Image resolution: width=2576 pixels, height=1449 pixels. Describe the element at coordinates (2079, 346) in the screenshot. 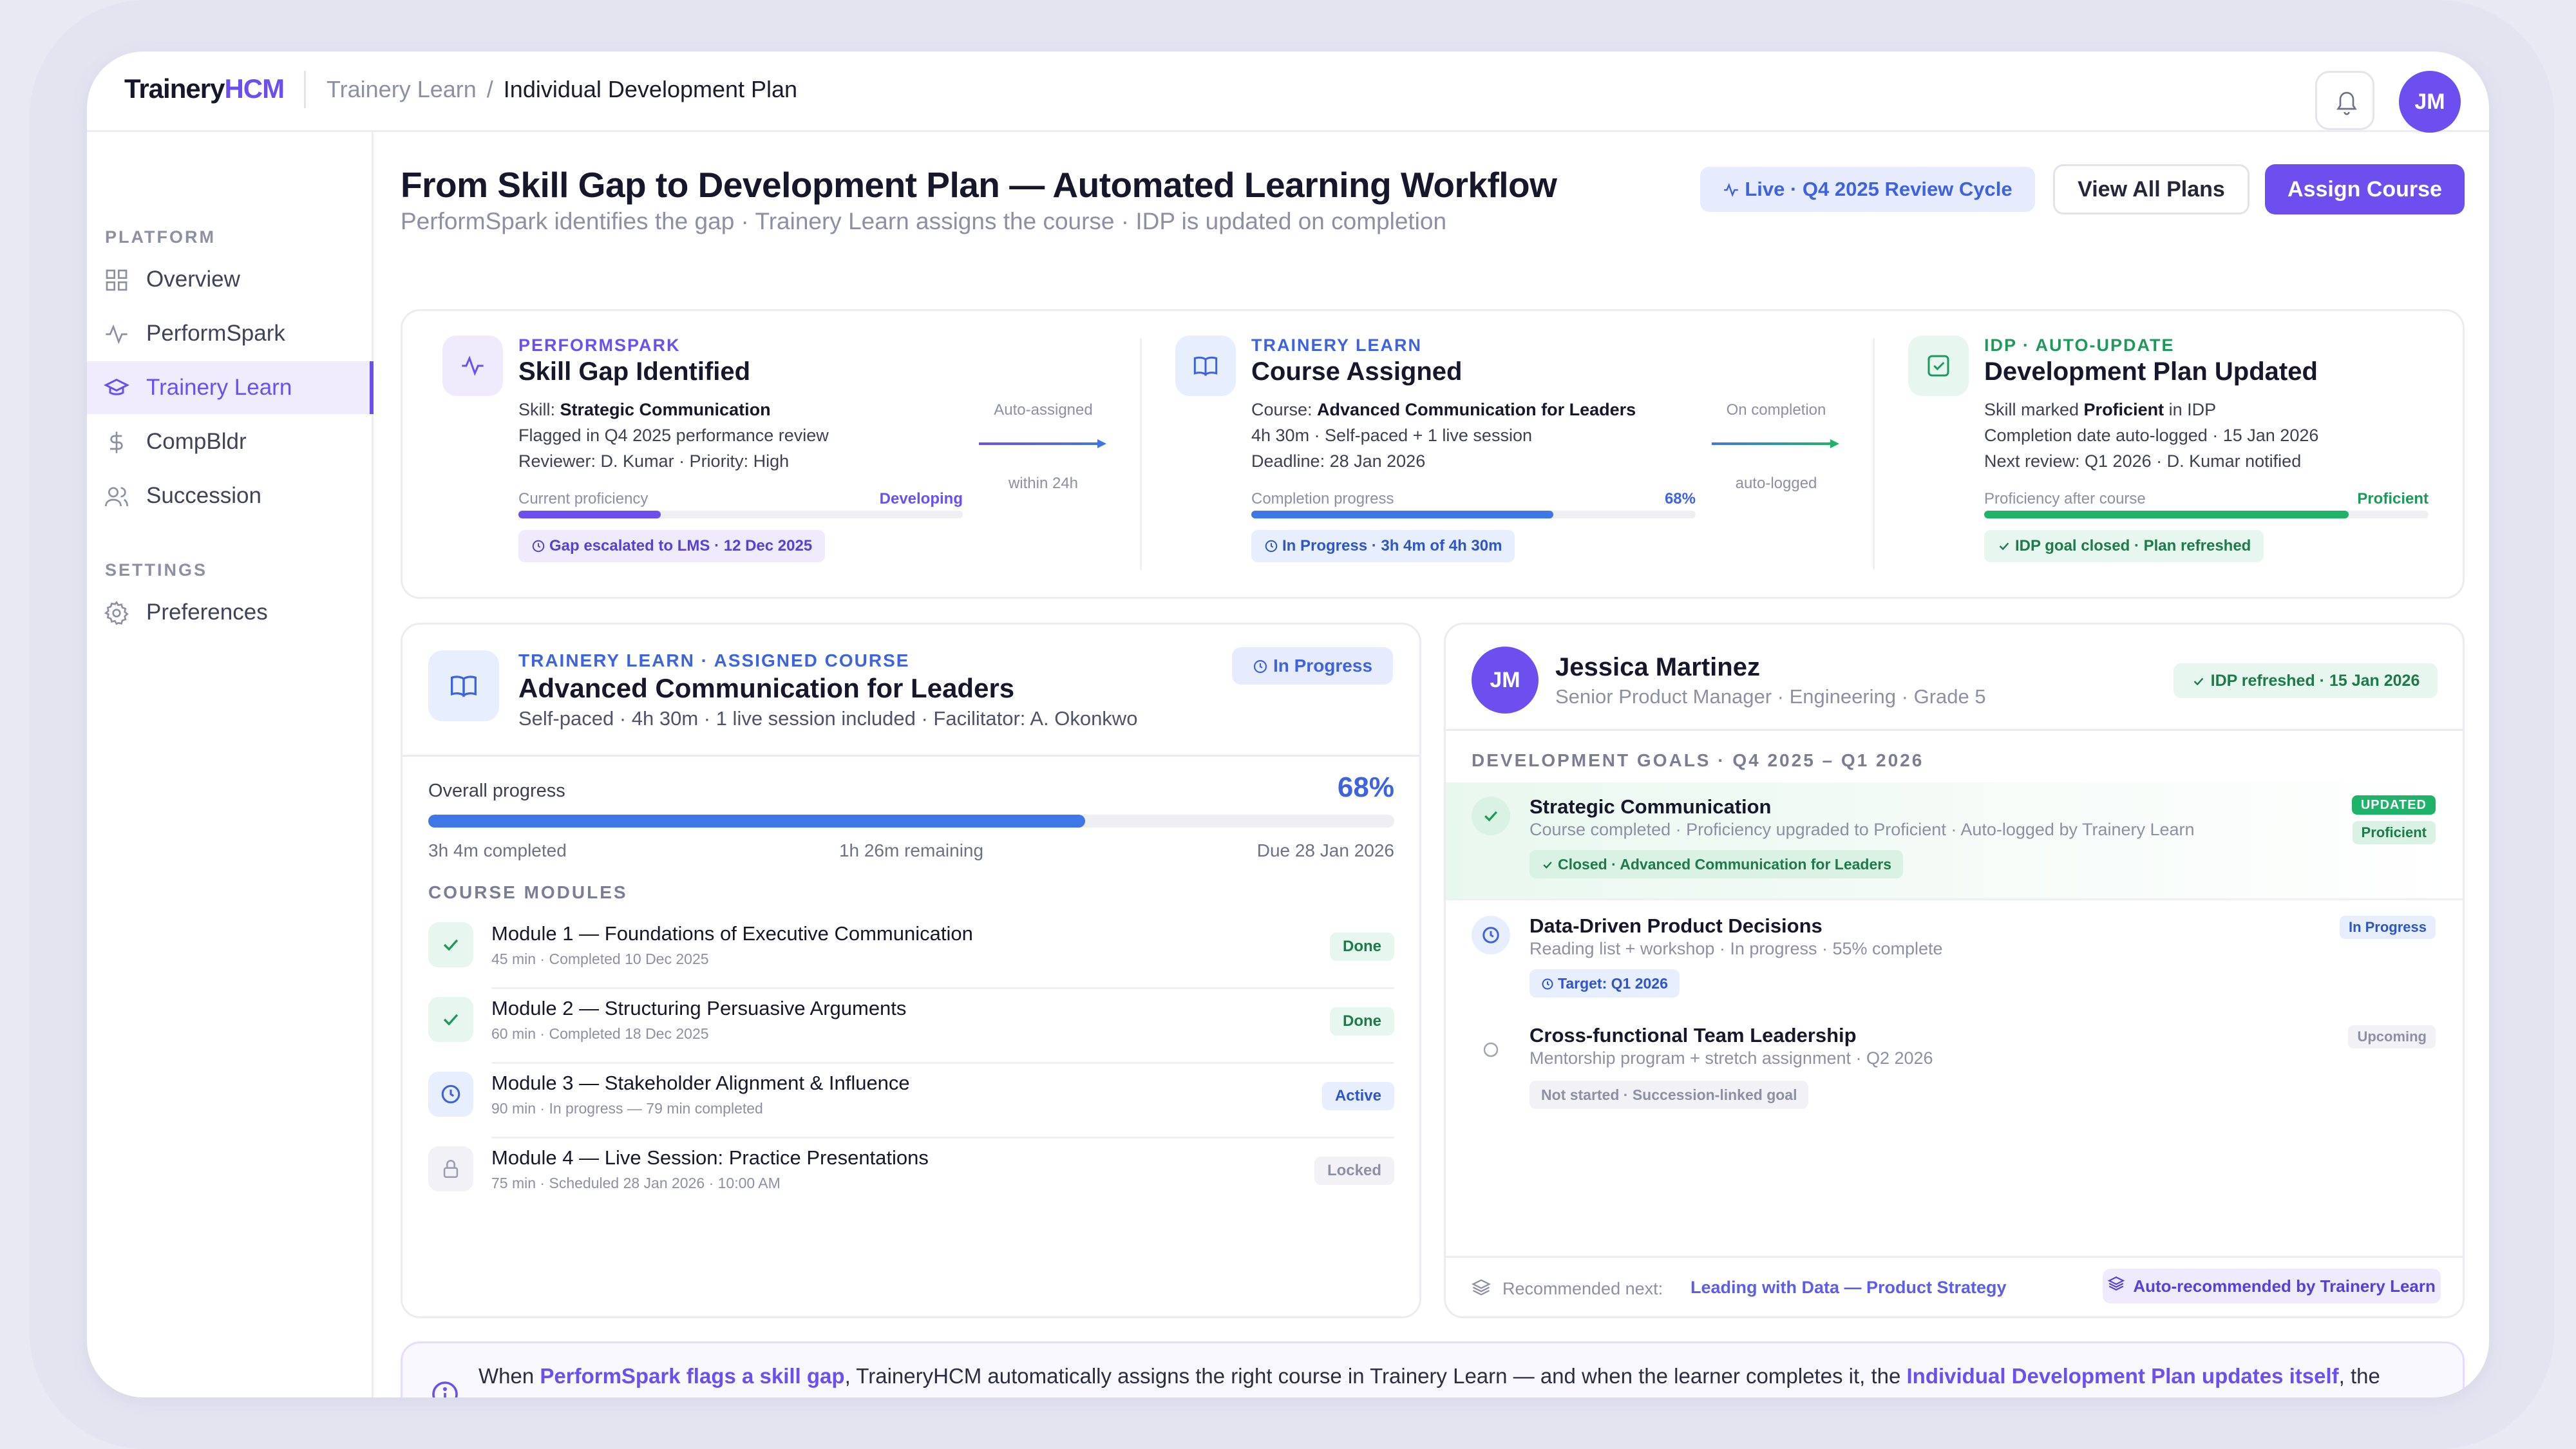

I see `step-tag: IDP · AUTO-UPDATE` at that location.